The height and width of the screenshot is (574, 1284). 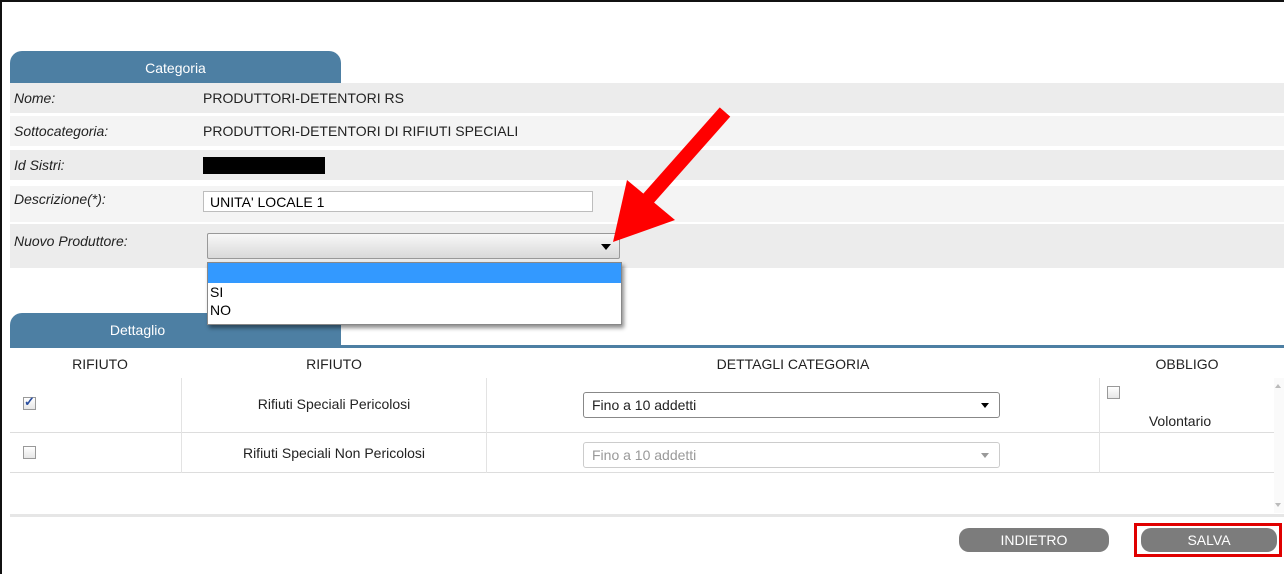 What do you see at coordinates (647, 515) in the screenshot?
I see `table-bottom-divider` at bounding box center [647, 515].